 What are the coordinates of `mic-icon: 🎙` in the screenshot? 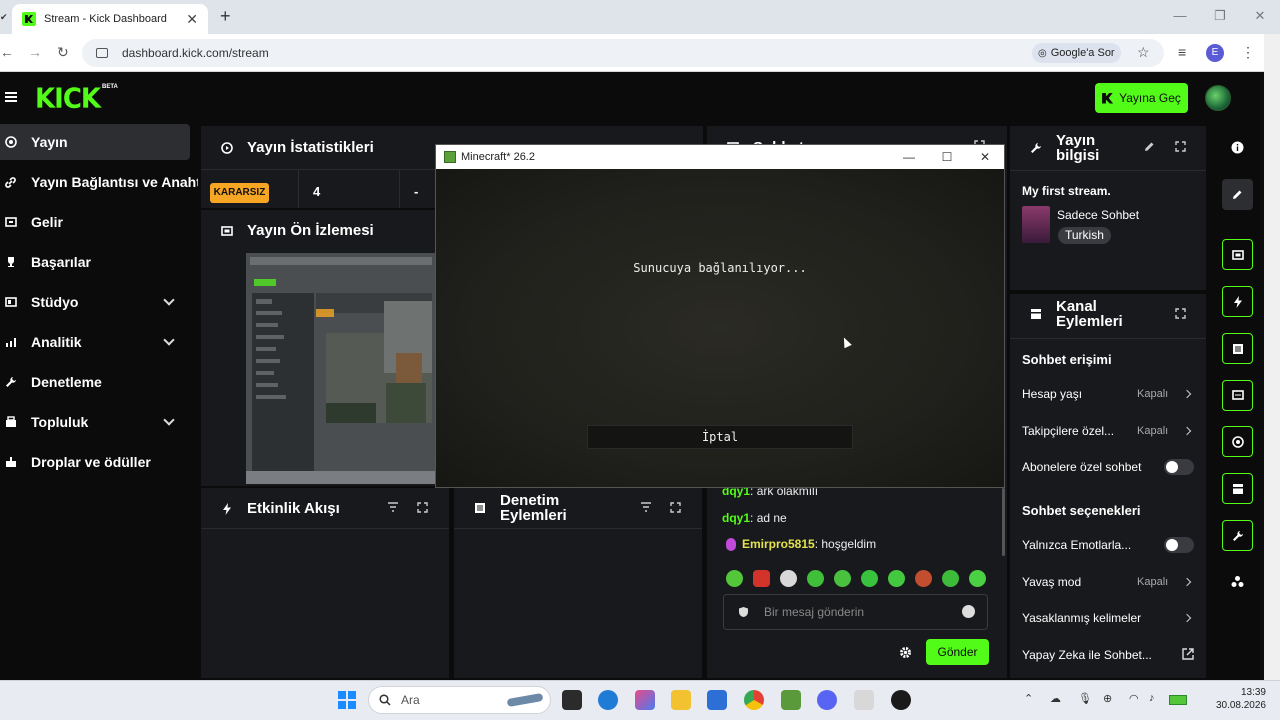 It's located at (1085, 698).